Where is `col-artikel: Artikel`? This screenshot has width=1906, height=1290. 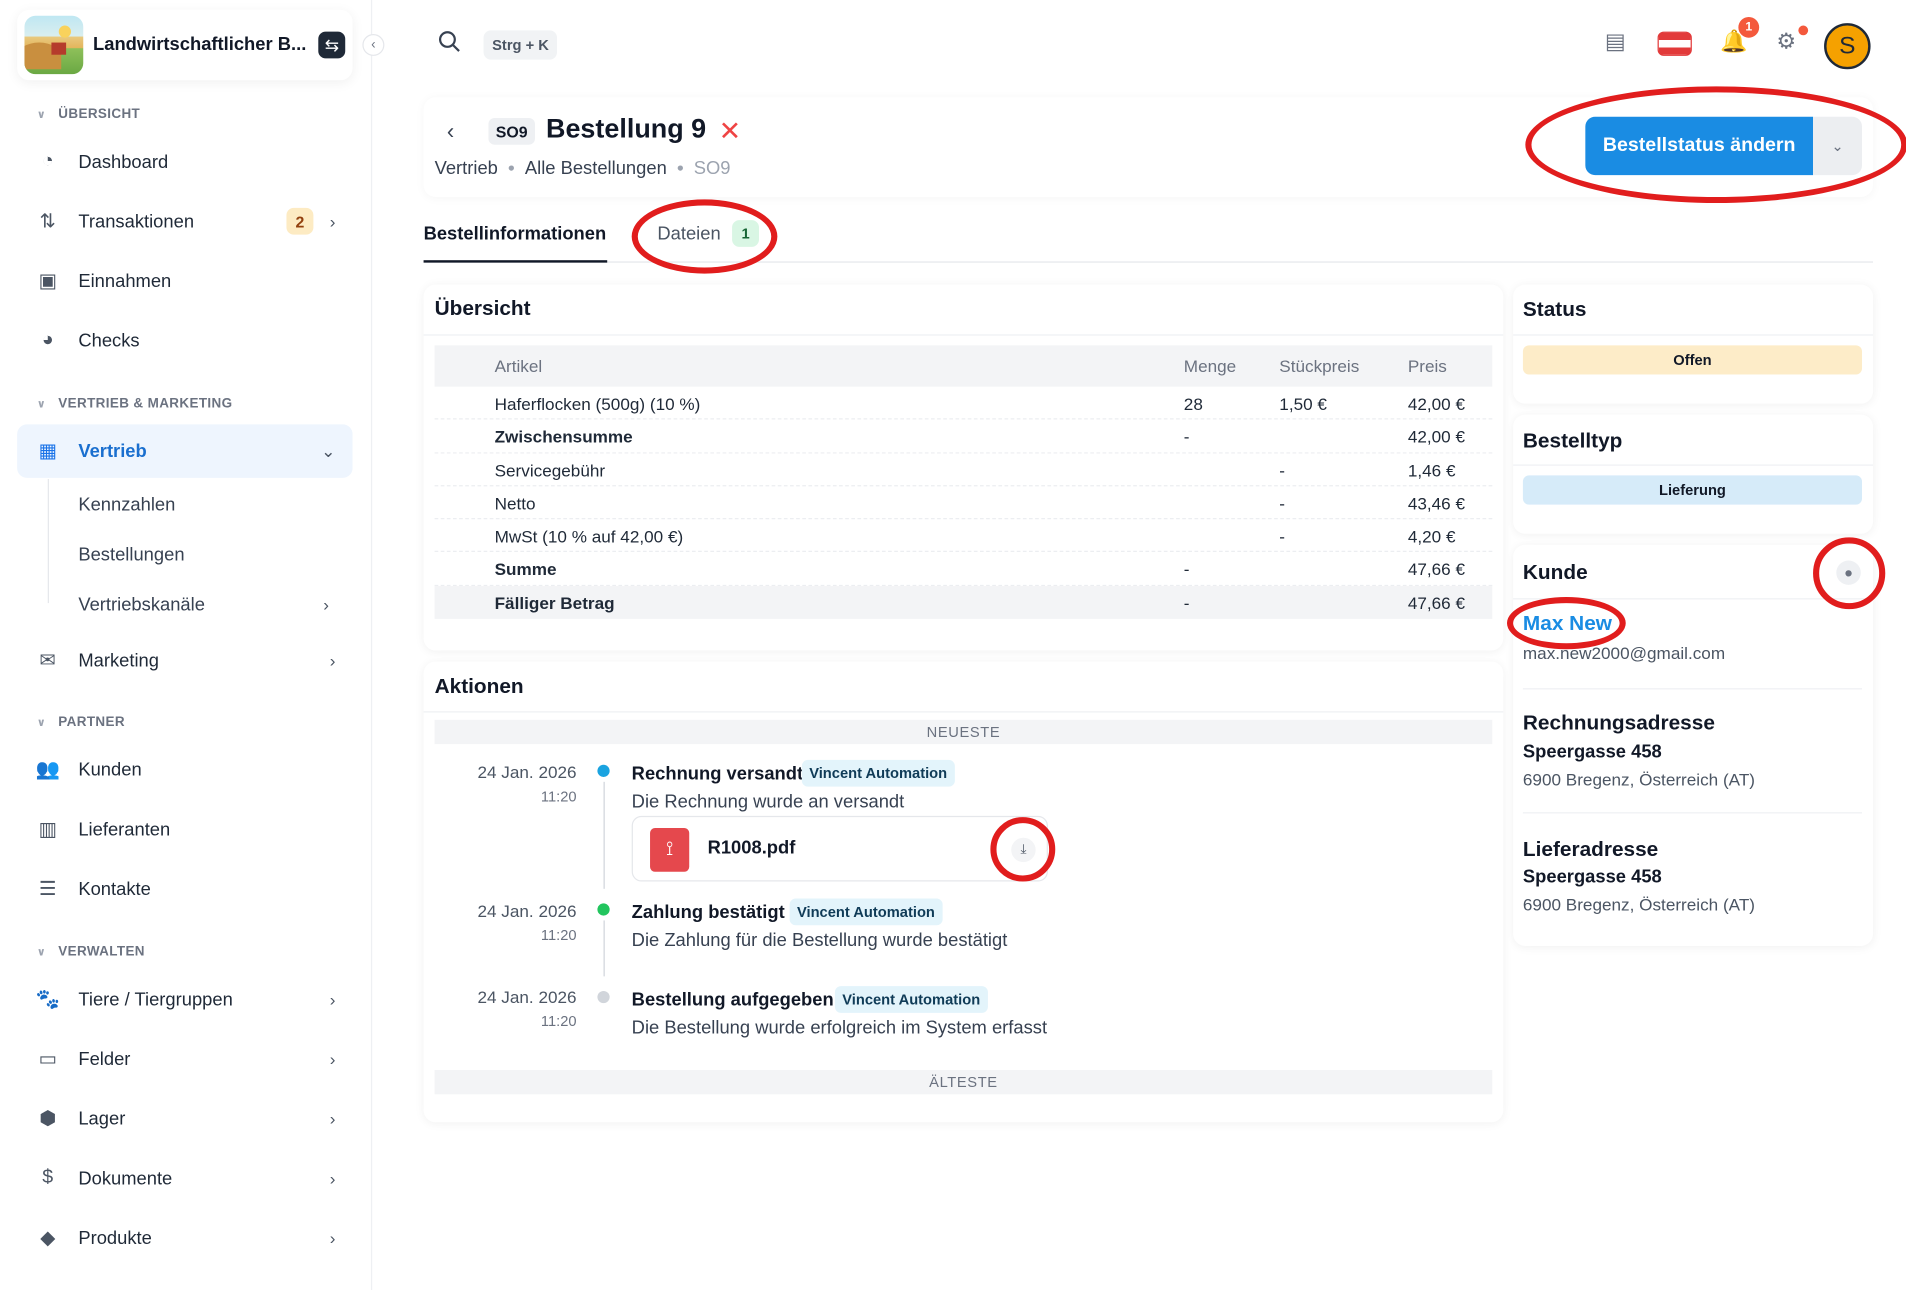 col-artikel: Artikel is located at coordinates (518, 366).